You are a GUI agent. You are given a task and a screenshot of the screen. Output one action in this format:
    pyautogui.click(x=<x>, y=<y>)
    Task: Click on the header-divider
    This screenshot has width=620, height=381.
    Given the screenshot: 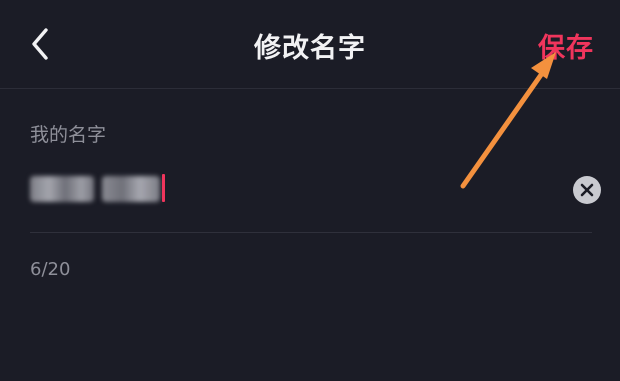 What is the action you would take?
    pyautogui.click(x=310, y=88)
    